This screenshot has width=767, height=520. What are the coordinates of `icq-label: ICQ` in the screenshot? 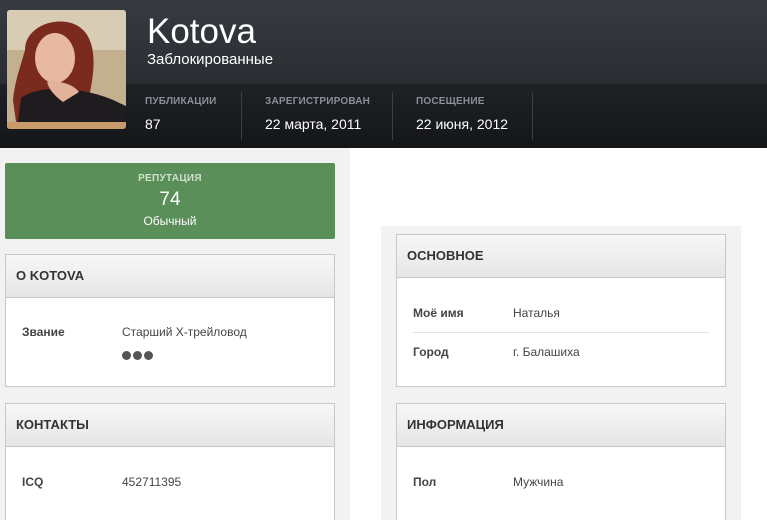 It's located at (33, 482).